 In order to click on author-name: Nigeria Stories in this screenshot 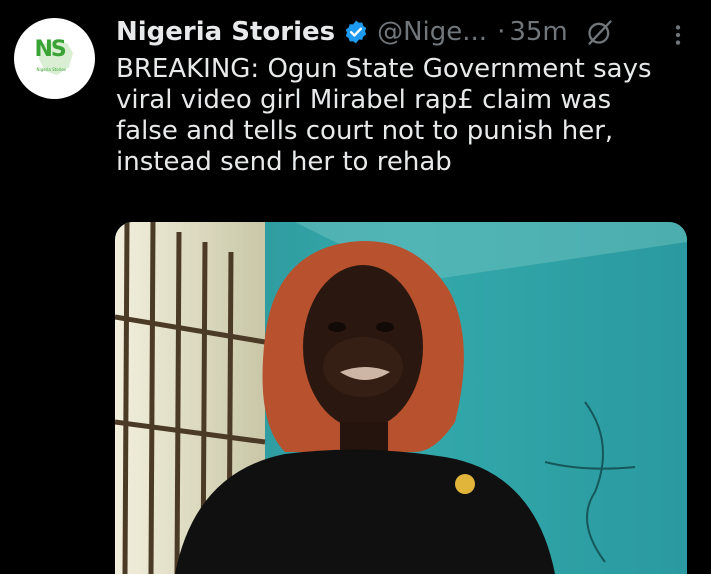, I will do `click(225, 32)`.